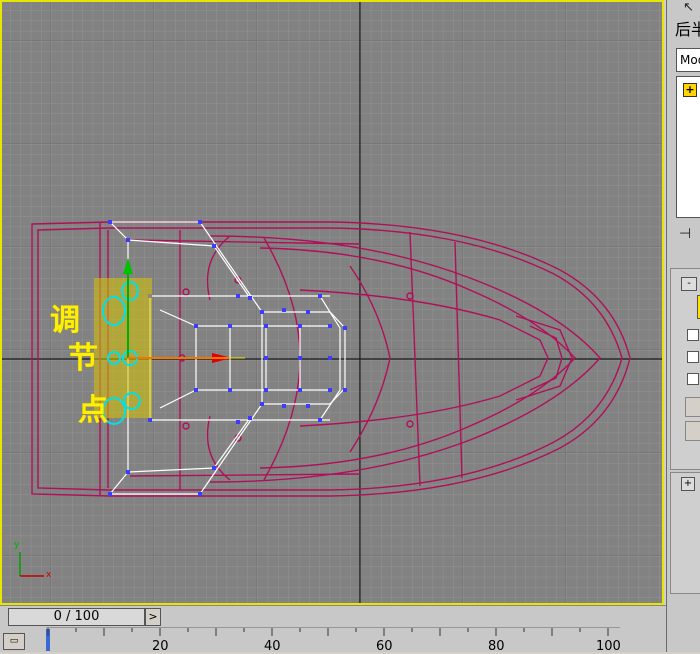 The height and width of the screenshot is (654, 700). I want to click on pin-icon: ⊣, so click(685, 234).